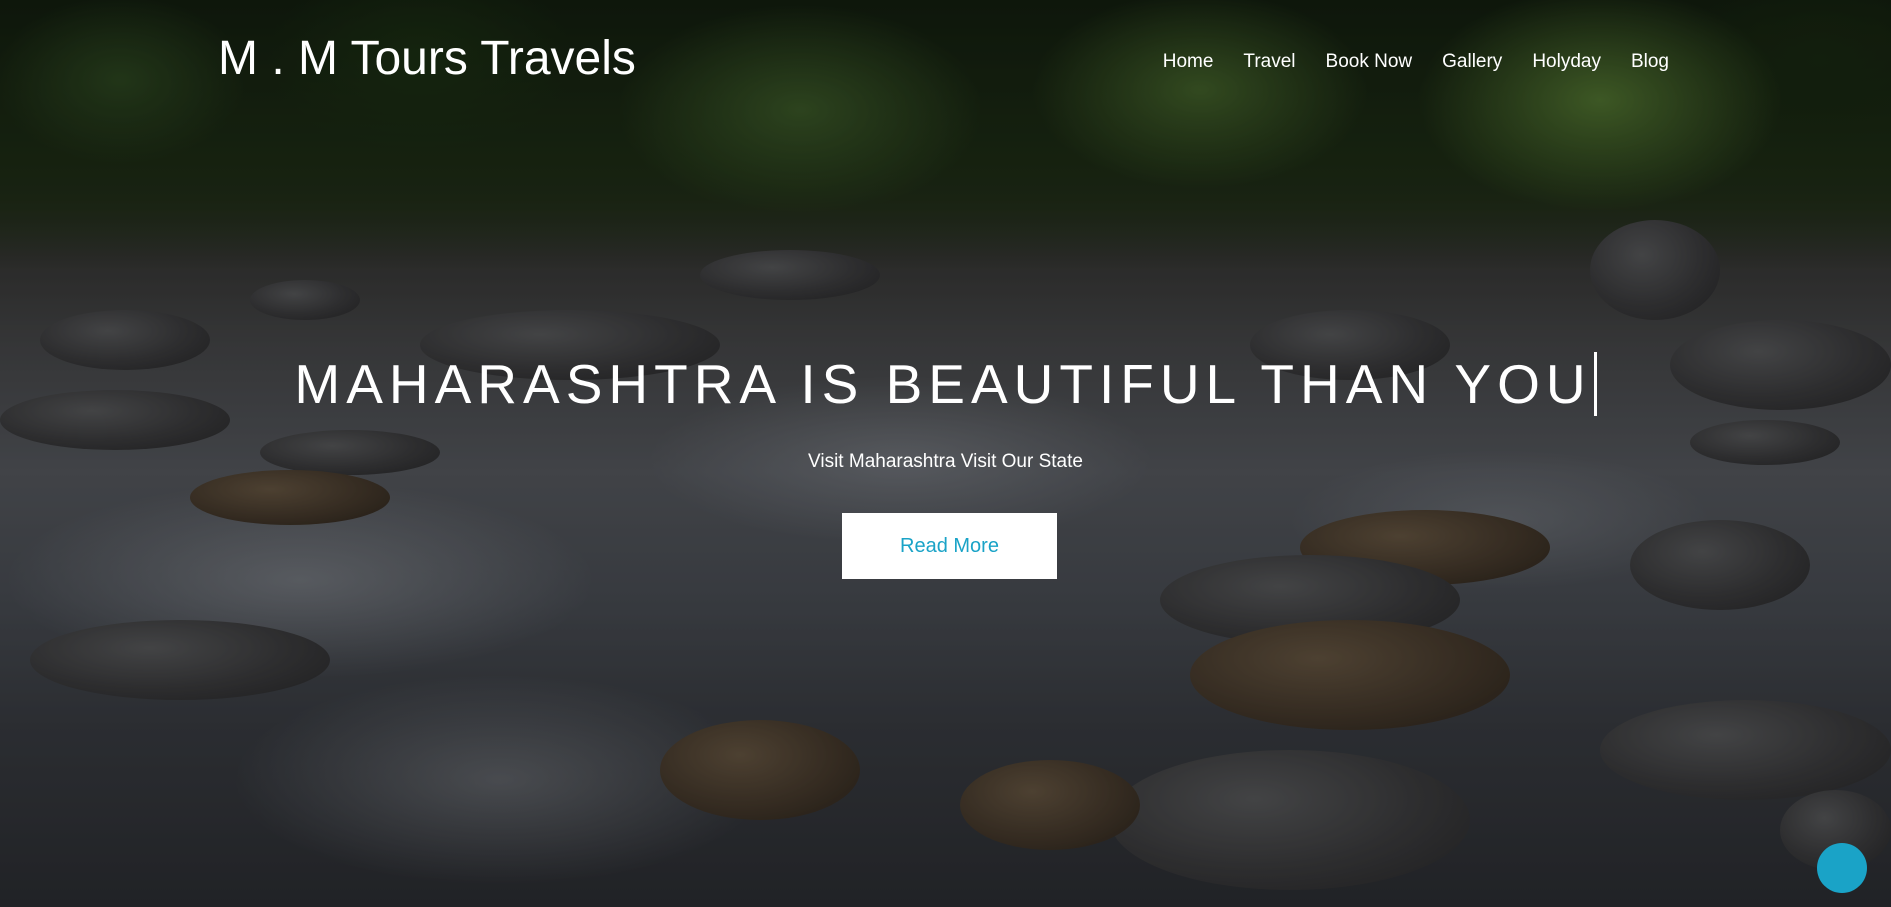 The width and height of the screenshot is (1891, 907). Describe the element at coordinates (1369, 62) in the screenshot. I see `nav-book-now: Book Now` at that location.